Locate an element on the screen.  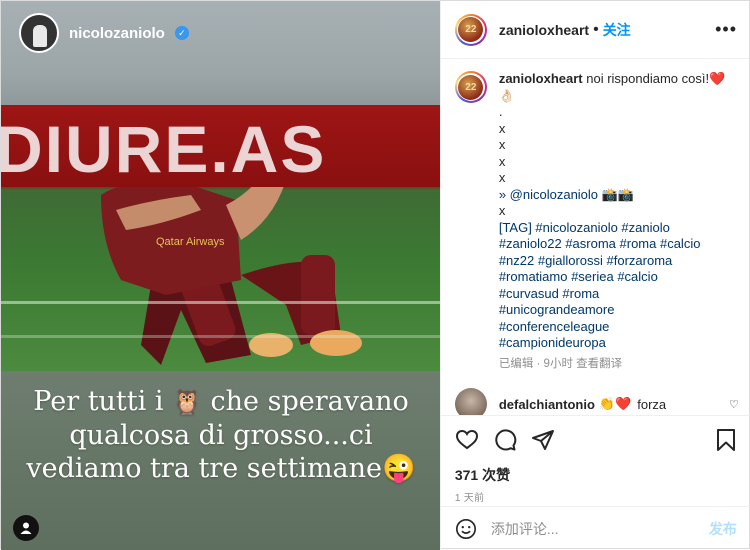
banner-text: DIURE.AS is located at coordinates (164, 149).